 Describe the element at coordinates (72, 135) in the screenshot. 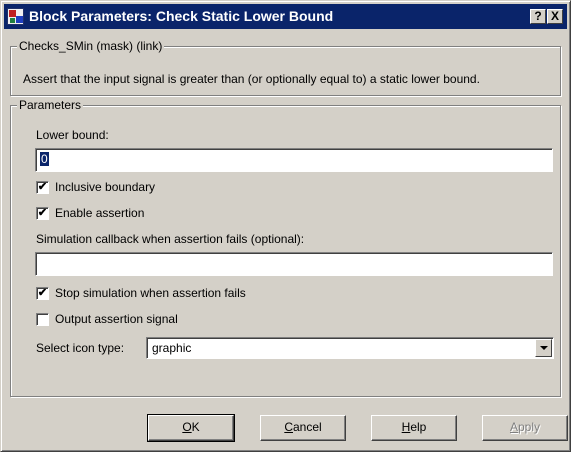

I see `lower-bound-label: Lower bound:` at that location.